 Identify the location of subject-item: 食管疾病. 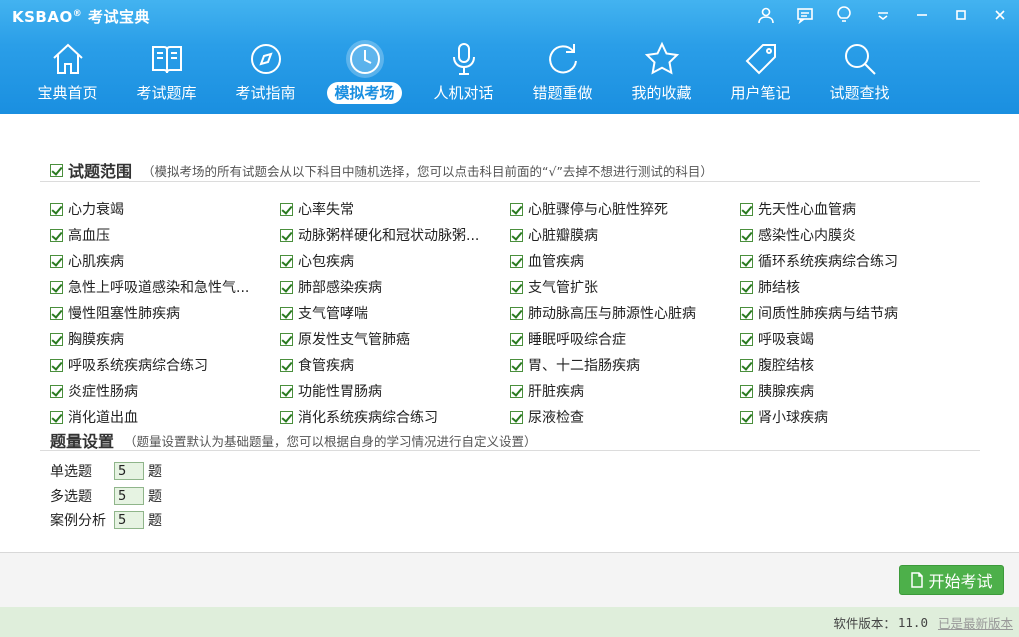
(395, 365).